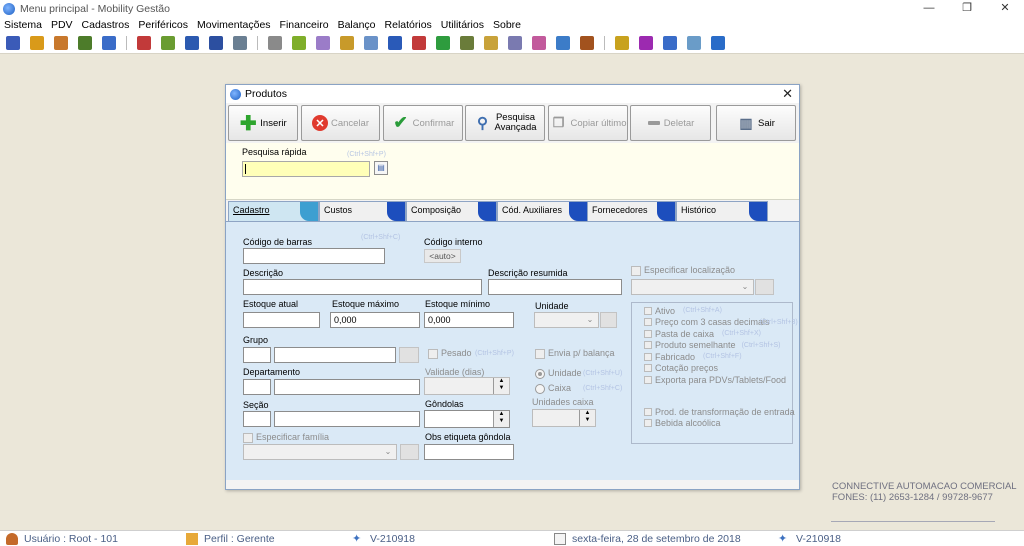 The image size is (1024, 546). What do you see at coordinates (467, 386) in the screenshot?
I see `validade-input: ▲ ▼` at bounding box center [467, 386].